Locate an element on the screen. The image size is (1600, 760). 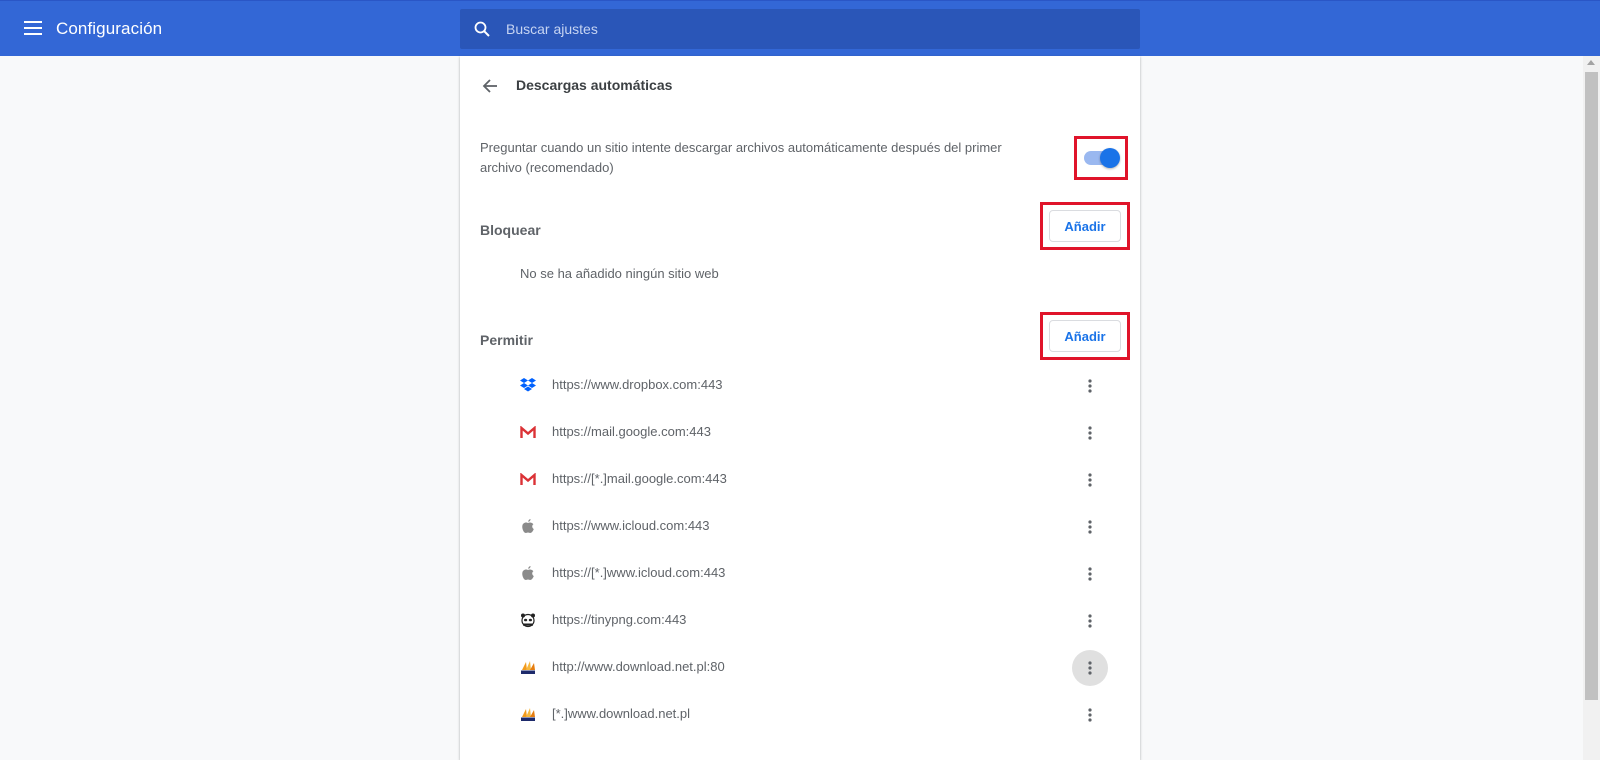
back-button is located at coordinates (490, 86).